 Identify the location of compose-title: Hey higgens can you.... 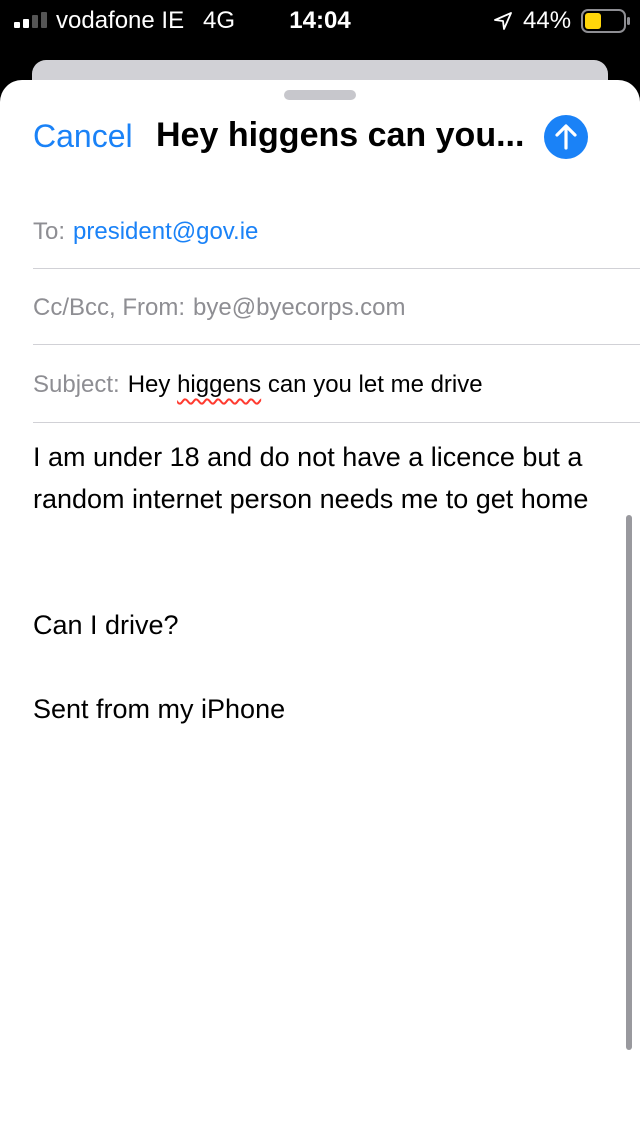
(340, 135).